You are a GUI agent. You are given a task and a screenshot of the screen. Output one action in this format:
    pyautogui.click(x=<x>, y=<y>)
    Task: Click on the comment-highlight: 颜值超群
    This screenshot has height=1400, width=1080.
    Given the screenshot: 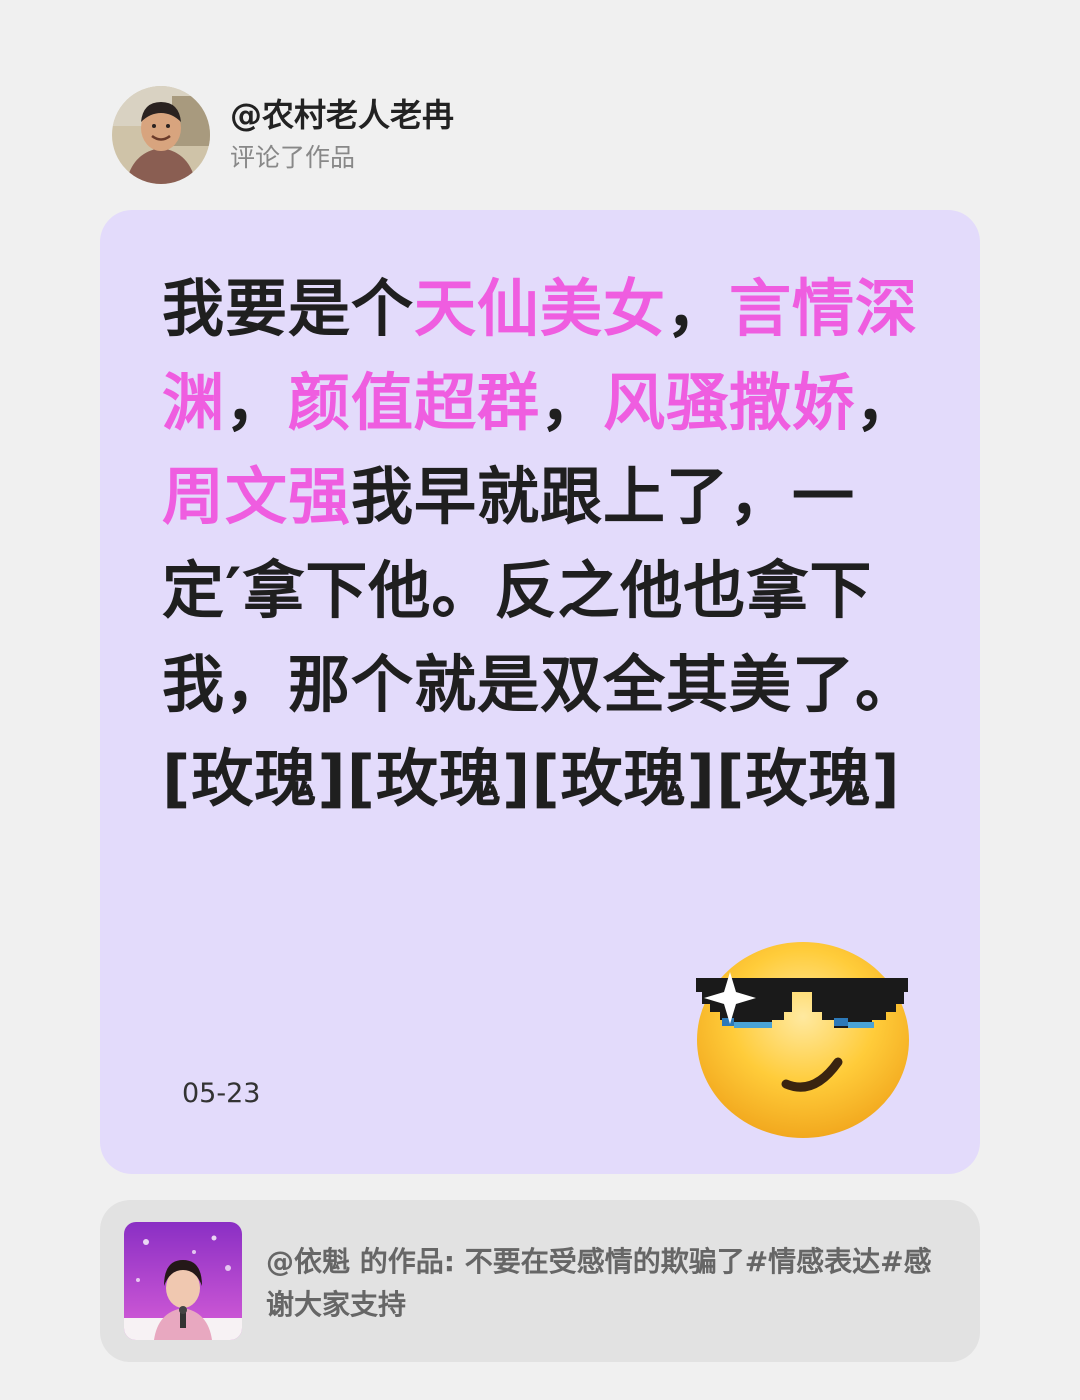 What is the action you would take?
    pyautogui.click(x=414, y=402)
    